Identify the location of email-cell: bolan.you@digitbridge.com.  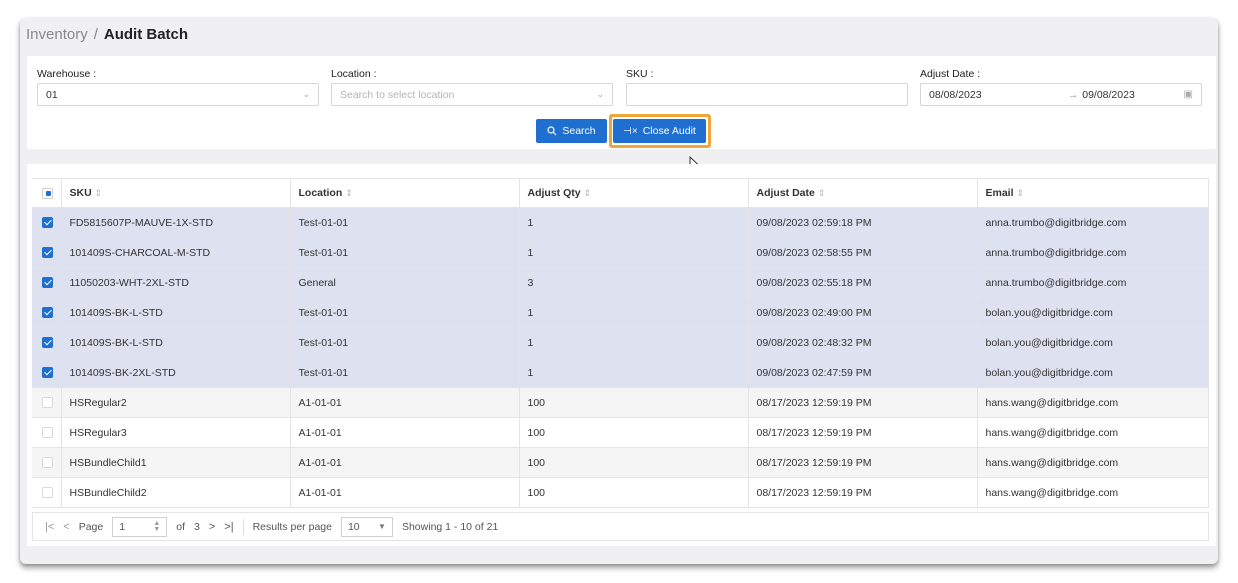
(1093, 342).